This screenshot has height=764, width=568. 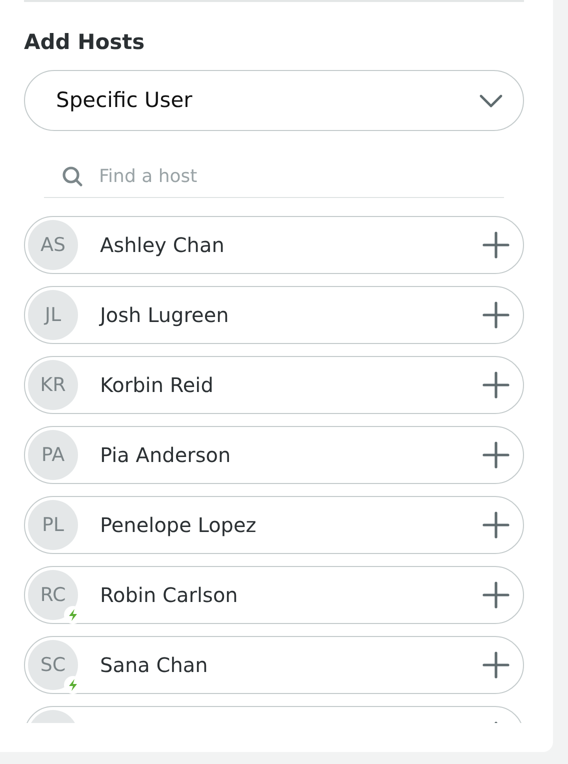 I want to click on search-field: Find a host, so click(x=301, y=176).